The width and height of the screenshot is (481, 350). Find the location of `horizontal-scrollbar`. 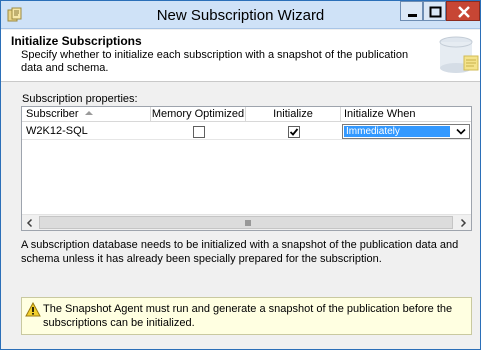

horizontal-scrollbar is located at coordinates (246, 222).